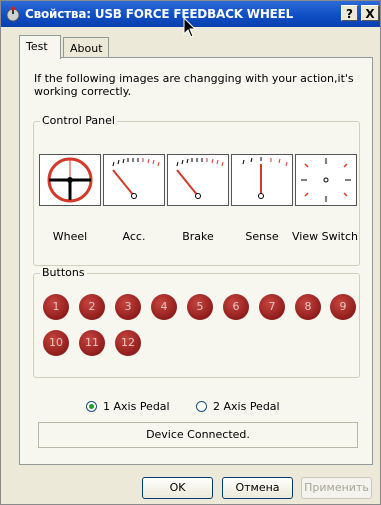 The width and height of the screenshot is (381, 505). Describe the element at coordinates (200, 307) in the screenshot. I see `button-indicator: 5` at that location.